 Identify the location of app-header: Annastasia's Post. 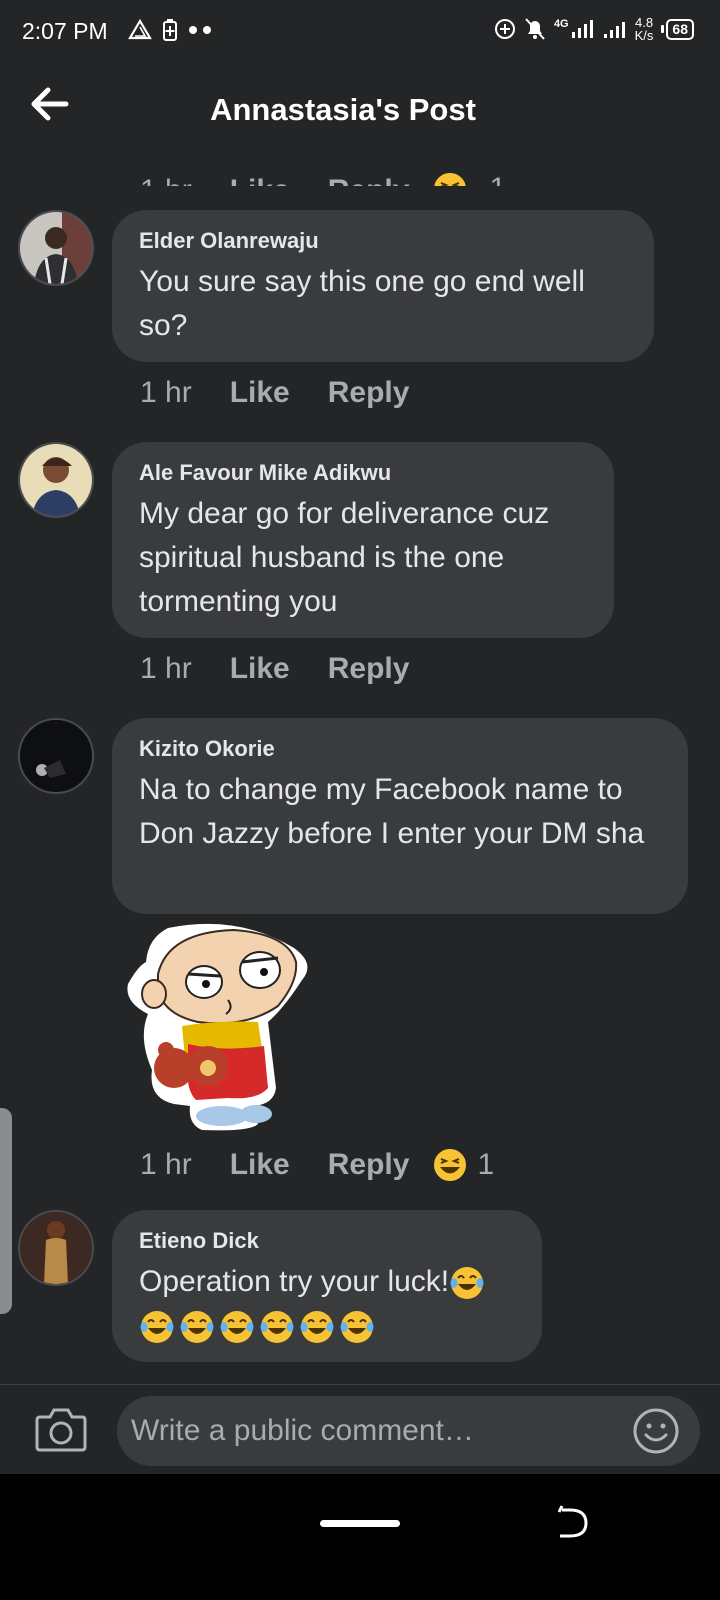
(360, 110).